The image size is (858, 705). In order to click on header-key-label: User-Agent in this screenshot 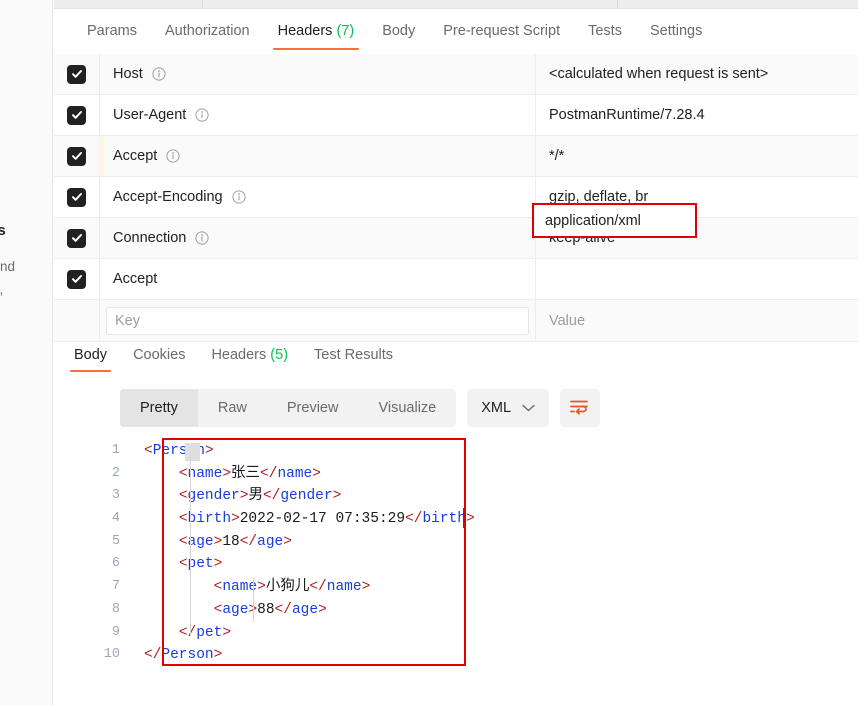, I will do `click(150, 115)`.